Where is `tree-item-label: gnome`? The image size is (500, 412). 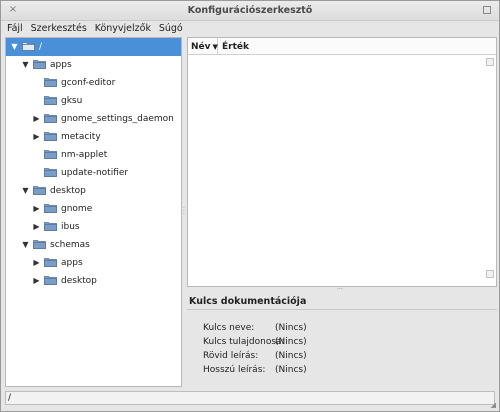 tree-item-label: gnome is located at coordinates (77, 209).